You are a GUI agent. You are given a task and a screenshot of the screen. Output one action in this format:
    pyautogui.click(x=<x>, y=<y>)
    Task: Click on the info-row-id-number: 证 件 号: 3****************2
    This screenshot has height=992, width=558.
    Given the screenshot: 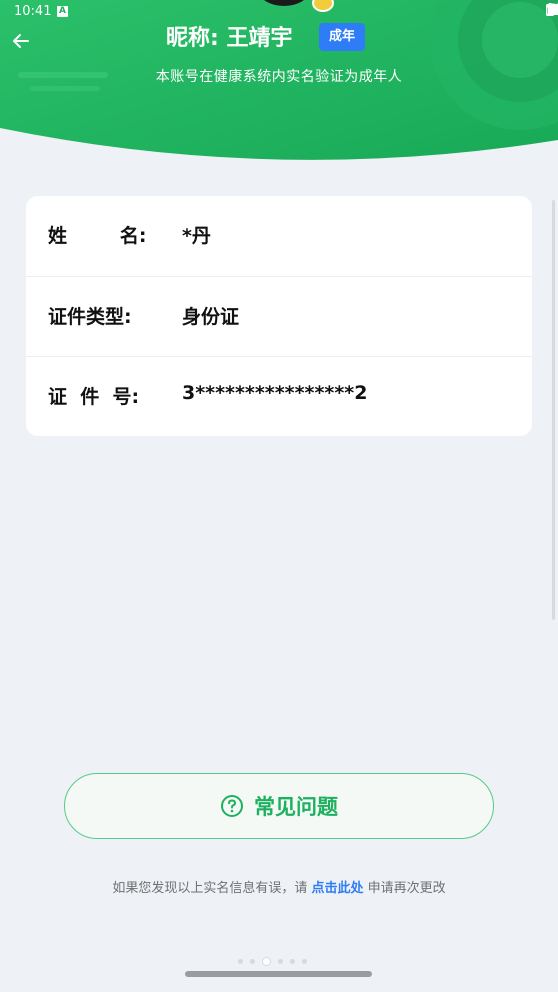 What is the action you would take?
    pyautogui.click(x=279, y=396)
    